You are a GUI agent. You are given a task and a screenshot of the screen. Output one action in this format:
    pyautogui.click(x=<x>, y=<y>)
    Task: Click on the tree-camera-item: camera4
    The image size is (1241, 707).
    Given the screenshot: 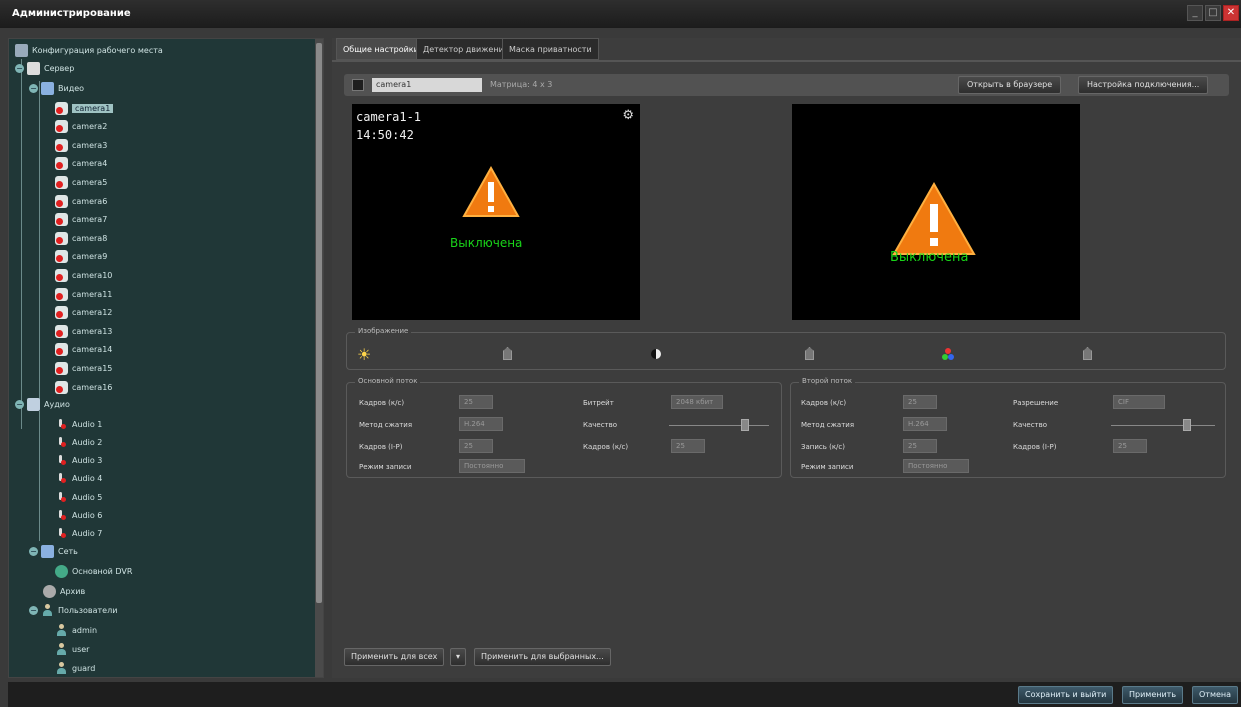 What is the action you would take?
    pyautogui.click(x=81, y=164)
    